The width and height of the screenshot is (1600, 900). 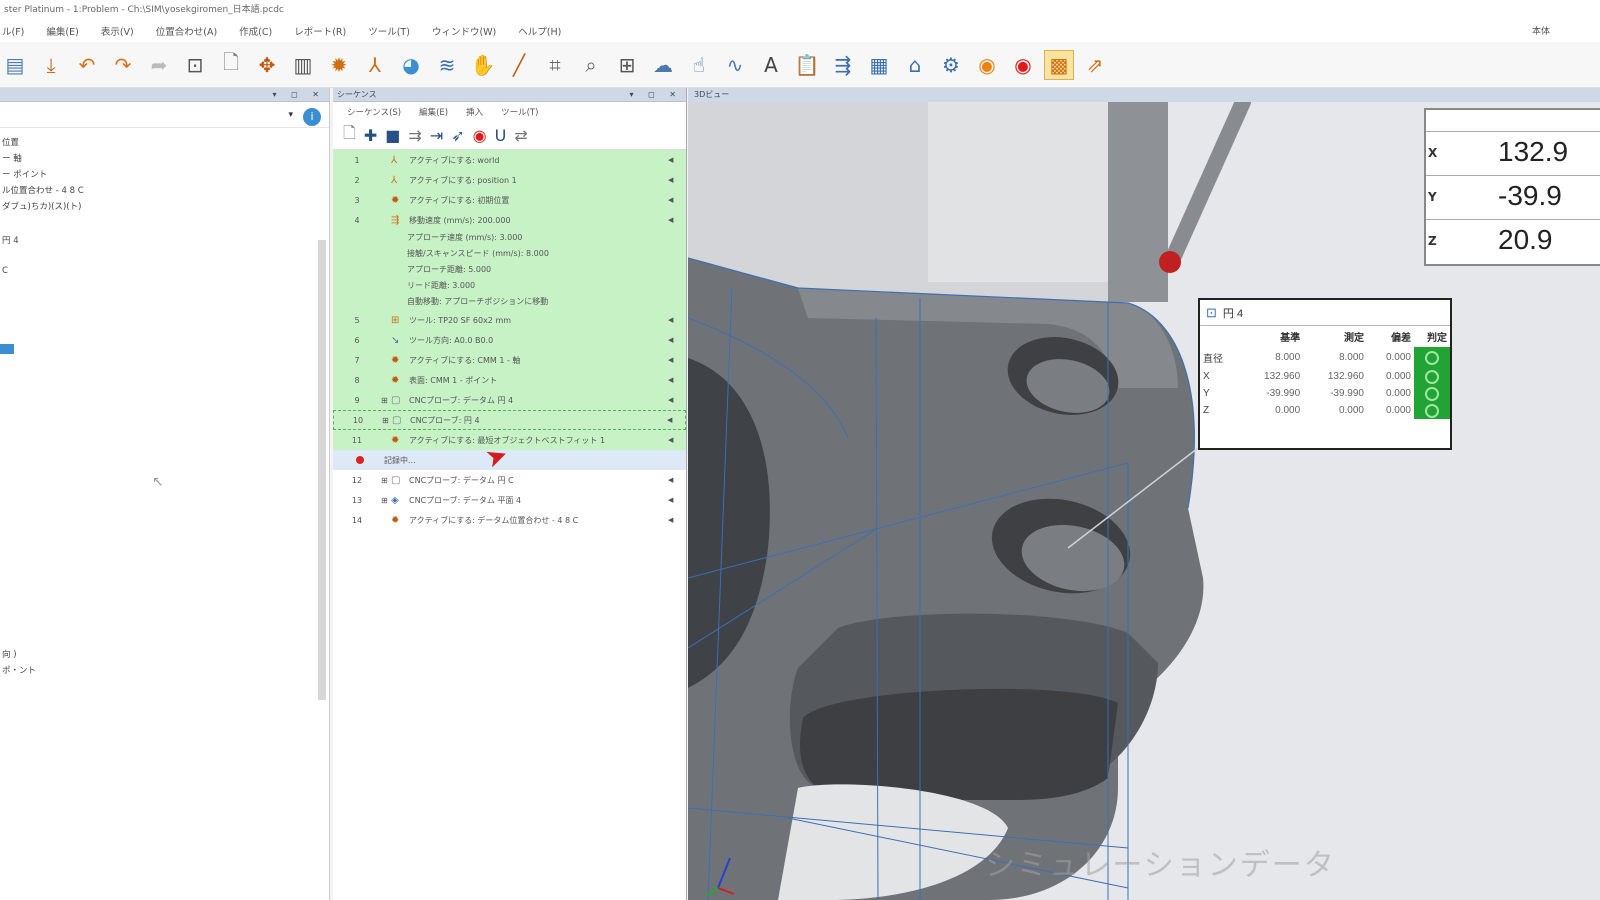 What do you see at coordinates (159, 65) in the screenshot?
I see `forward-icon: ➦` at bounding box center [159, 65].